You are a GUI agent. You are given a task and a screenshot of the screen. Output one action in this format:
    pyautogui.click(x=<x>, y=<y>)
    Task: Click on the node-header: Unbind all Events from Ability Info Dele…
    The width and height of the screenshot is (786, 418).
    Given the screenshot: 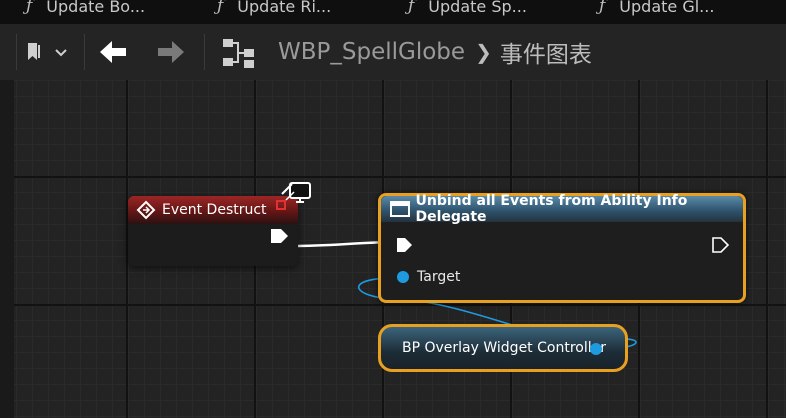 What is the action you would take?
    pyautogui.click(x=562, y=209)
    